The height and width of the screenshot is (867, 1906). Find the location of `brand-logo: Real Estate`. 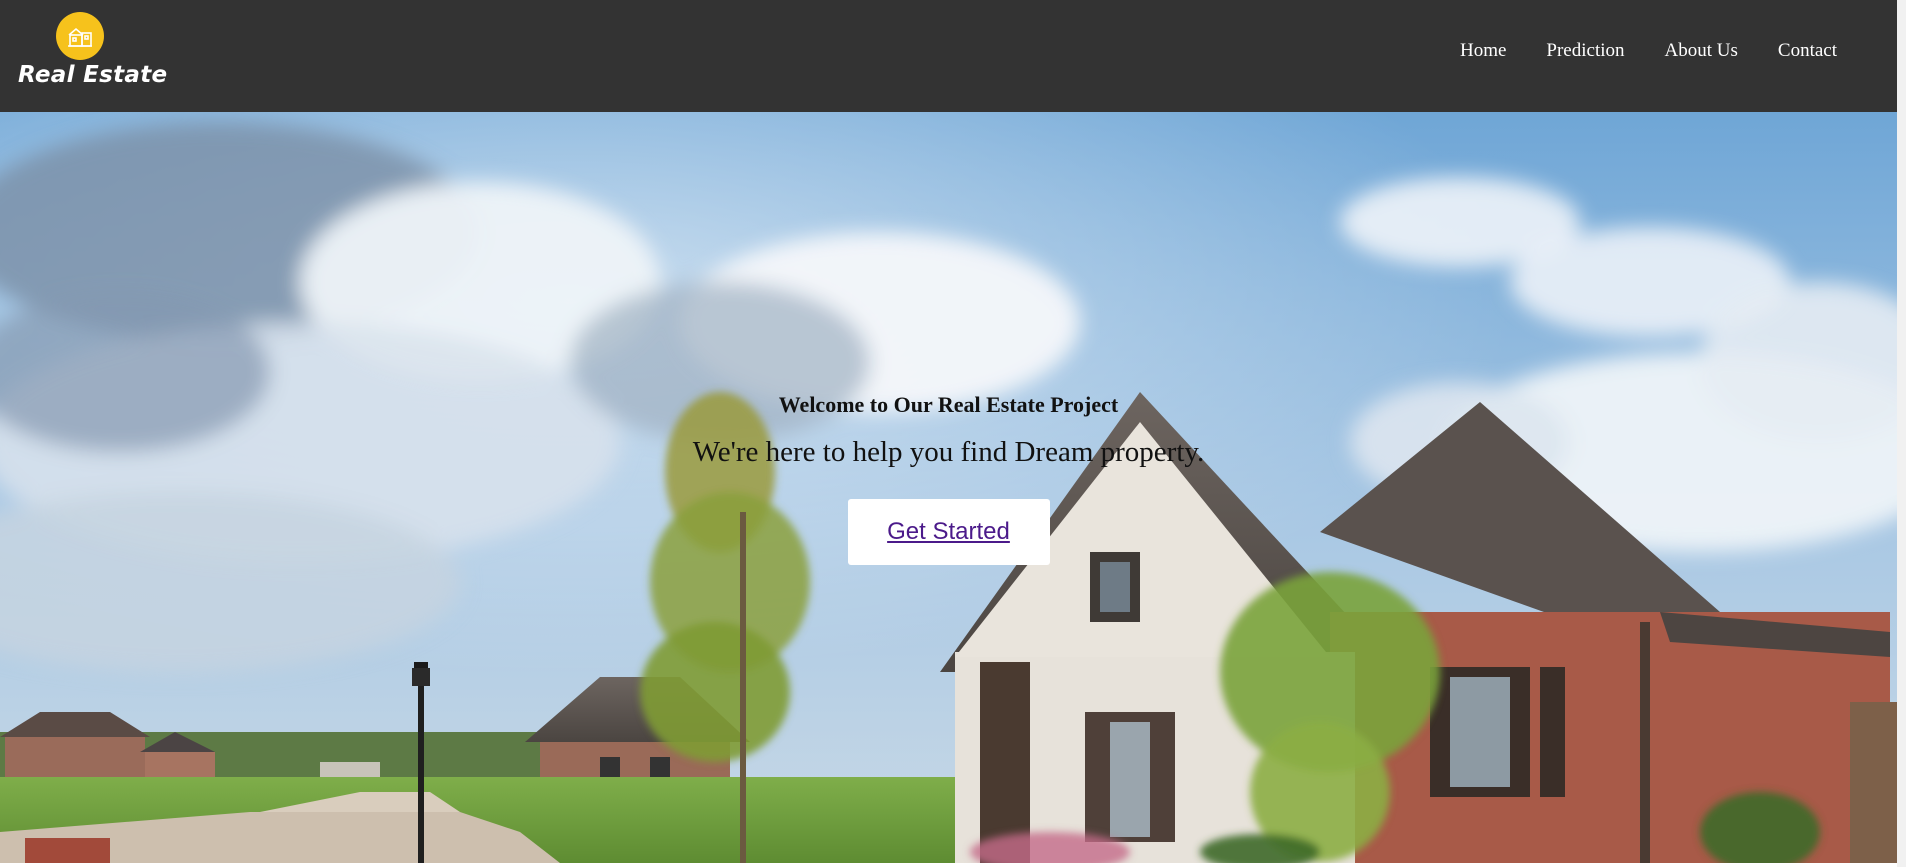

brand-logo: Real Estate is located at coordinates (92, 52).